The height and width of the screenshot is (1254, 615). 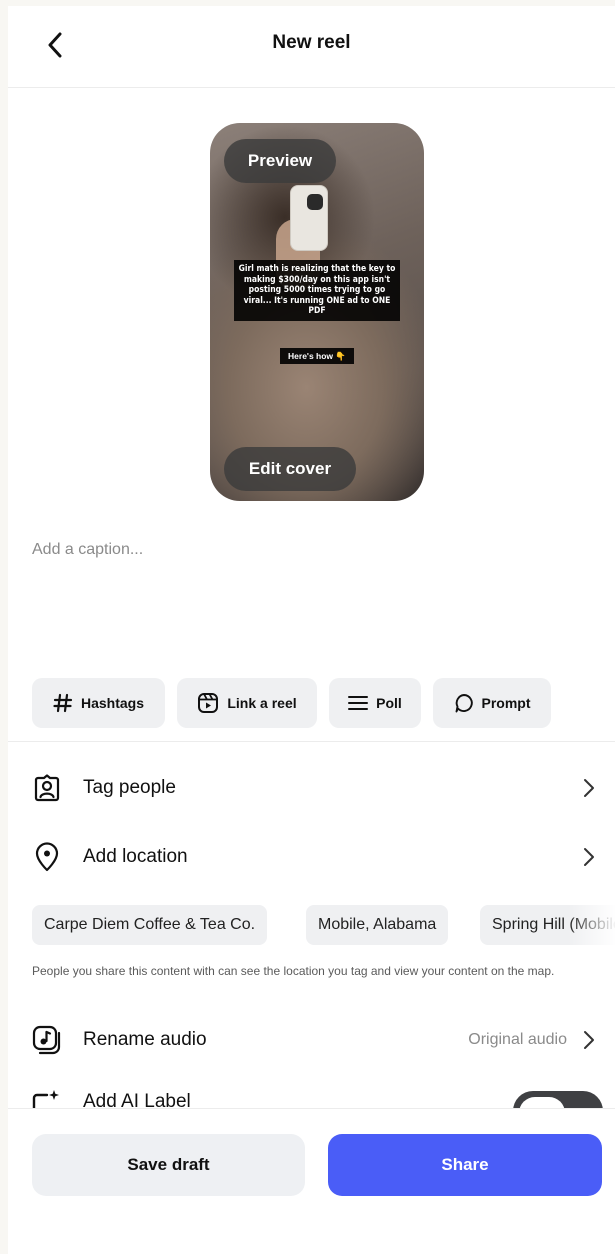 I want to click on poll-icon, so click(x=358, y=703).